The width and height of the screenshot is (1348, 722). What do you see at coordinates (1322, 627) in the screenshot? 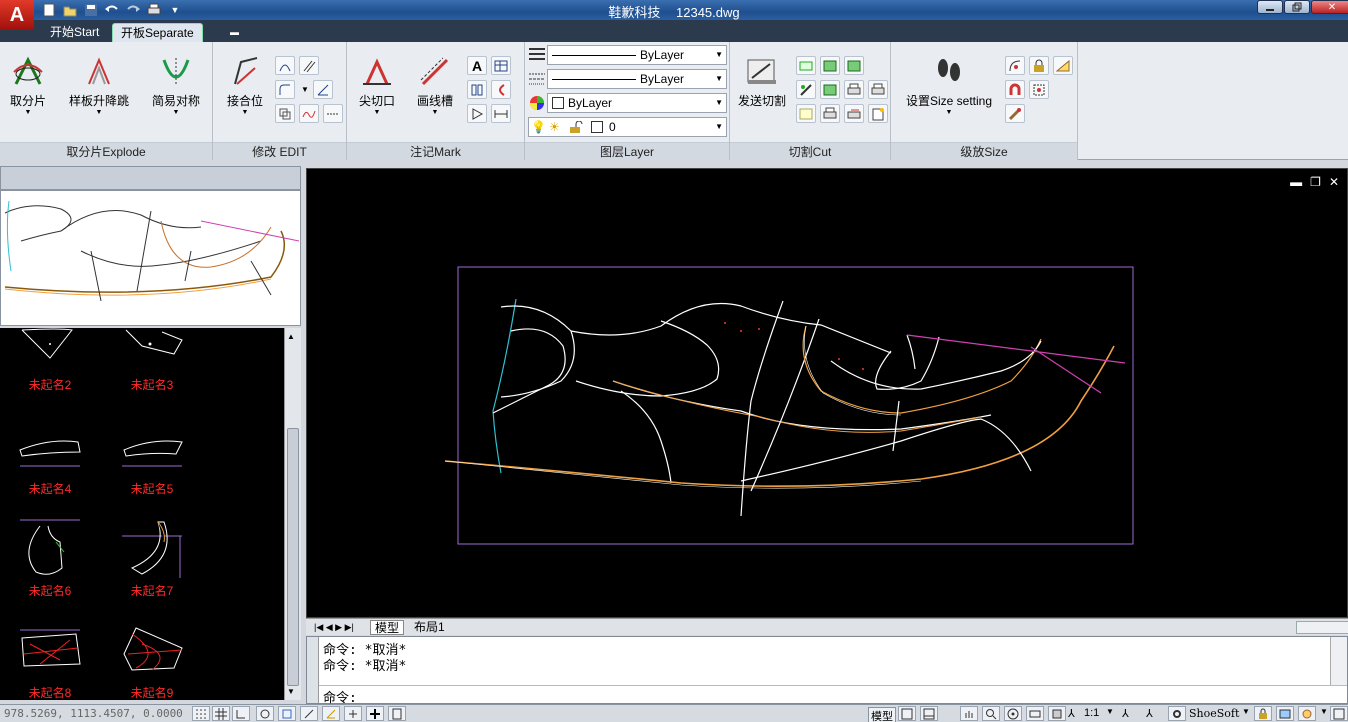
I see `horizontal-scrollbar` at bounding box center [1322, 627].